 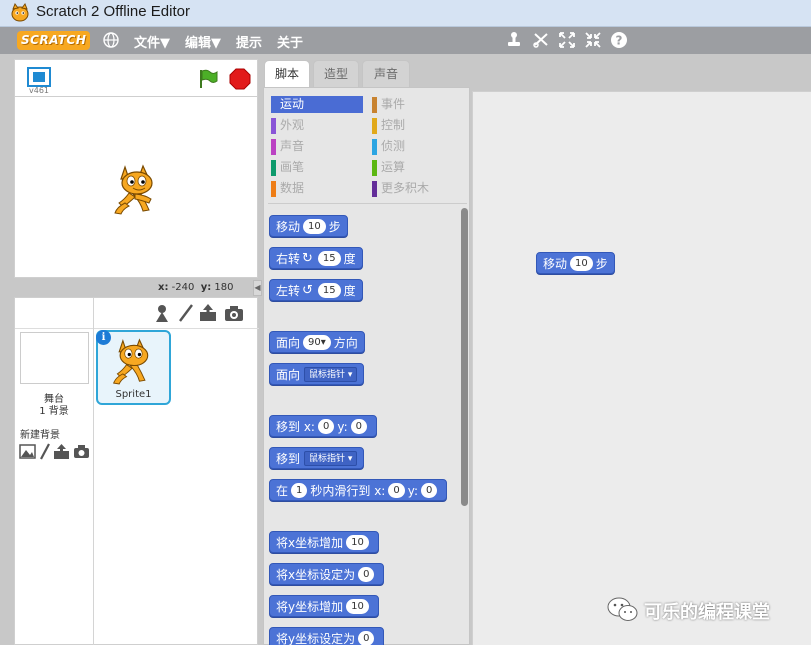 I want to click on block-secs-input: 1, so click(x=299, y=490).